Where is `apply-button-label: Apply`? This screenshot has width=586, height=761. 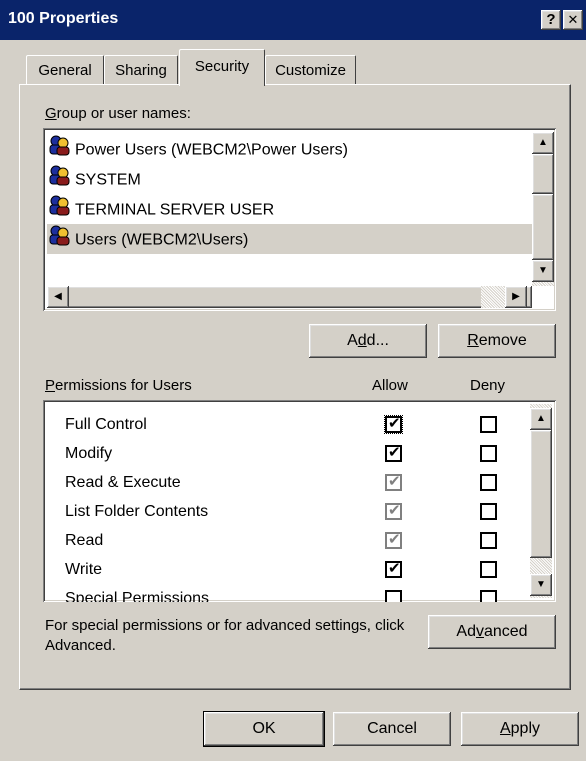
apply-button-label: Apply is located at coordinates (520, 728).